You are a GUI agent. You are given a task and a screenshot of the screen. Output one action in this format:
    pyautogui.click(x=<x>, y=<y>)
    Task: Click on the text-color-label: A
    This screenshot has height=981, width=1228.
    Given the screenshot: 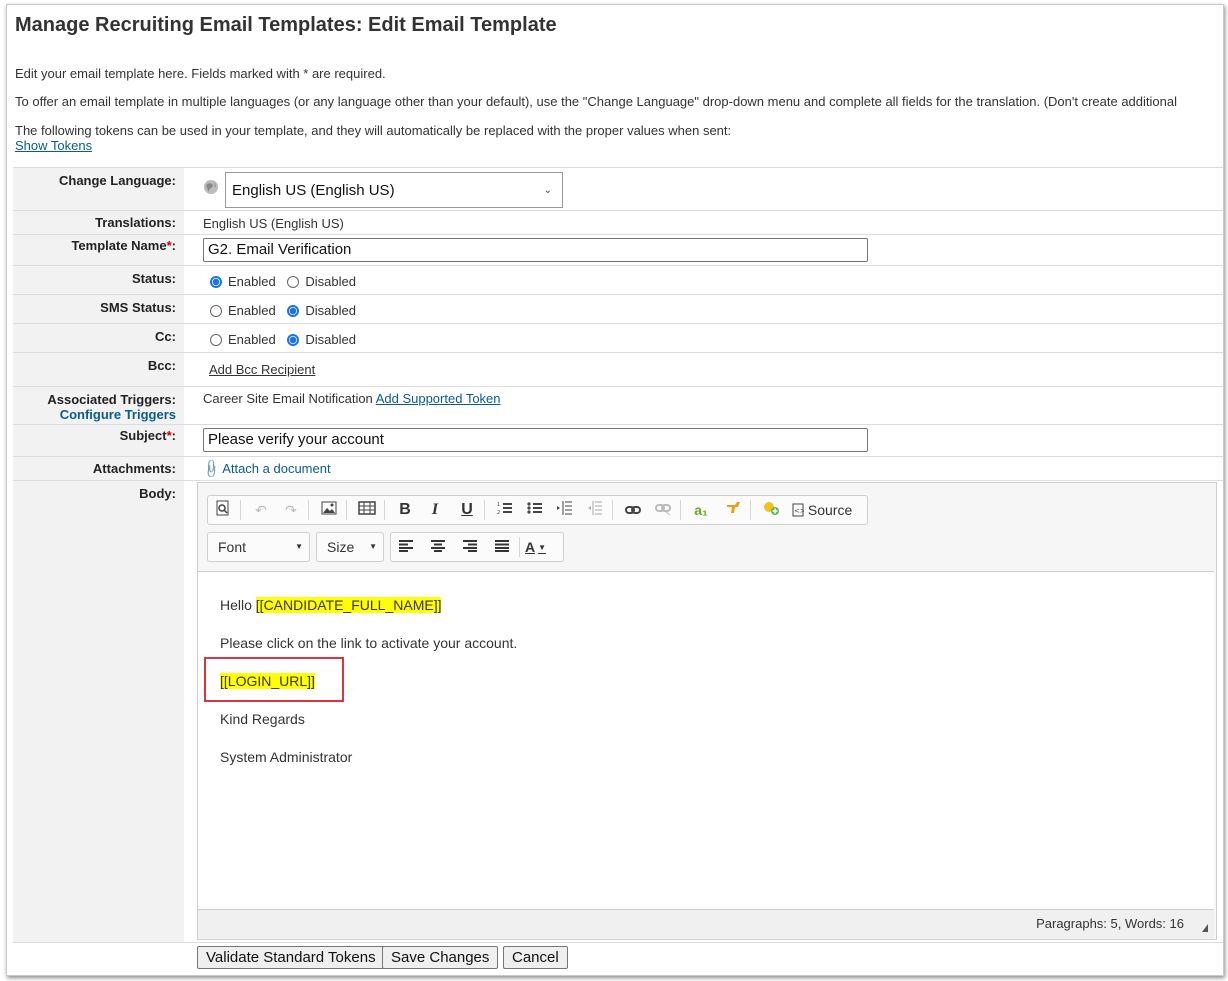 What is the action you would take?
    pyautogui.click(x=530, y=547)
    